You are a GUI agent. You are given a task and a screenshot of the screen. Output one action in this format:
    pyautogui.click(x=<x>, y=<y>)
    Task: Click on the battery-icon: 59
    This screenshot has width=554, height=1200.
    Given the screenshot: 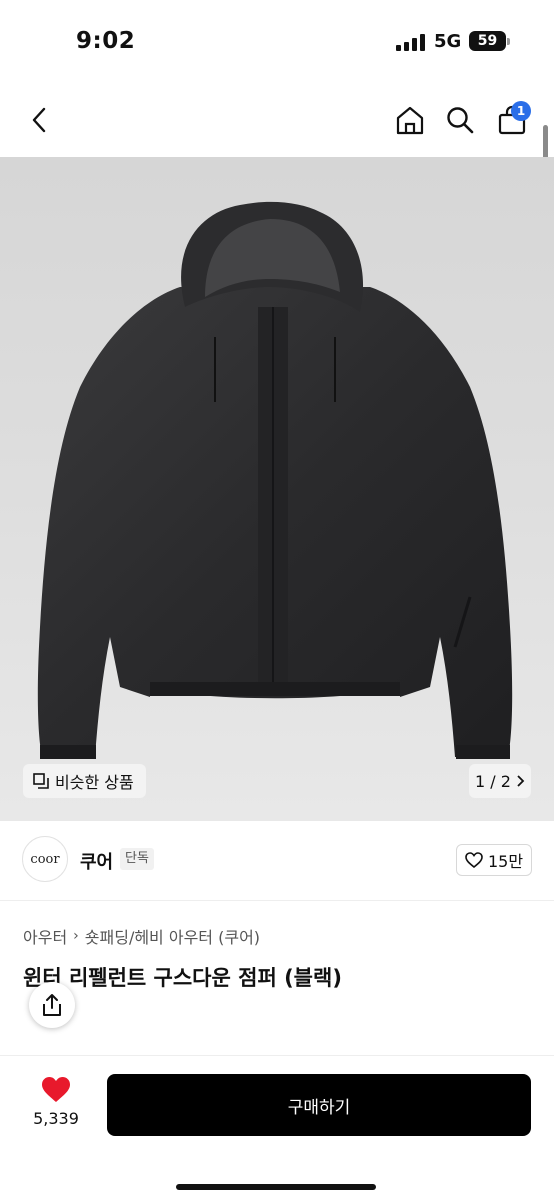 What is the action you would take?
    pyautogui.click(x=487, y=41)
    